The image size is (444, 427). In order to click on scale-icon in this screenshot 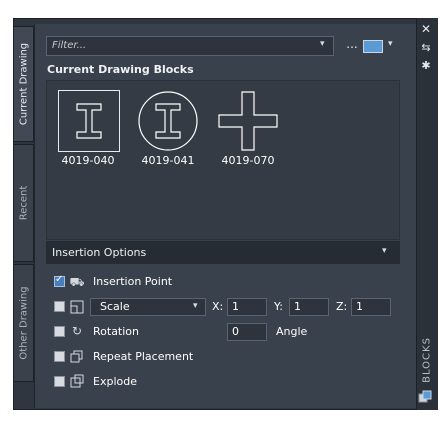, I will do `click(77, 307)`.